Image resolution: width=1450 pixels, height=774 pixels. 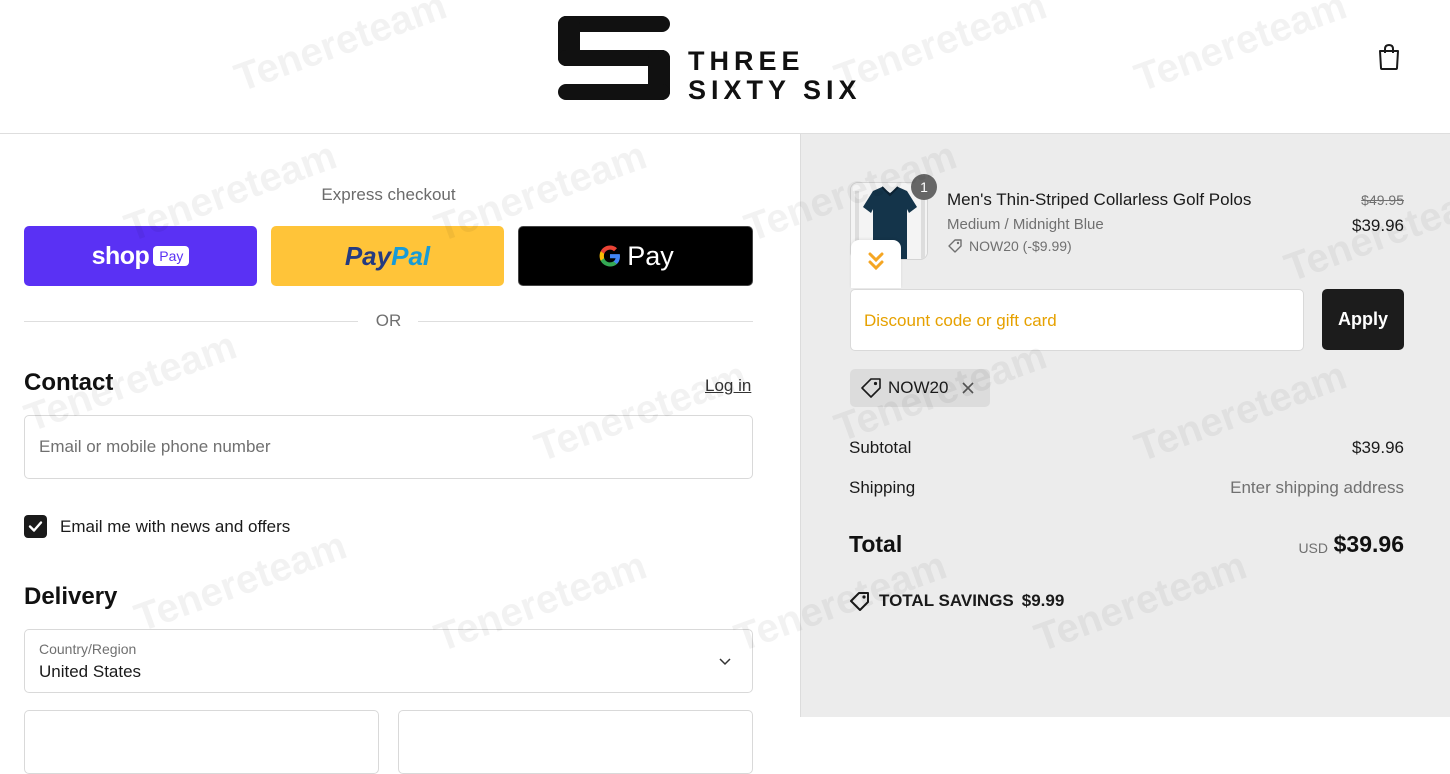 I want to click on subtotal-label: Subtotal, so click(x=880, y=447).